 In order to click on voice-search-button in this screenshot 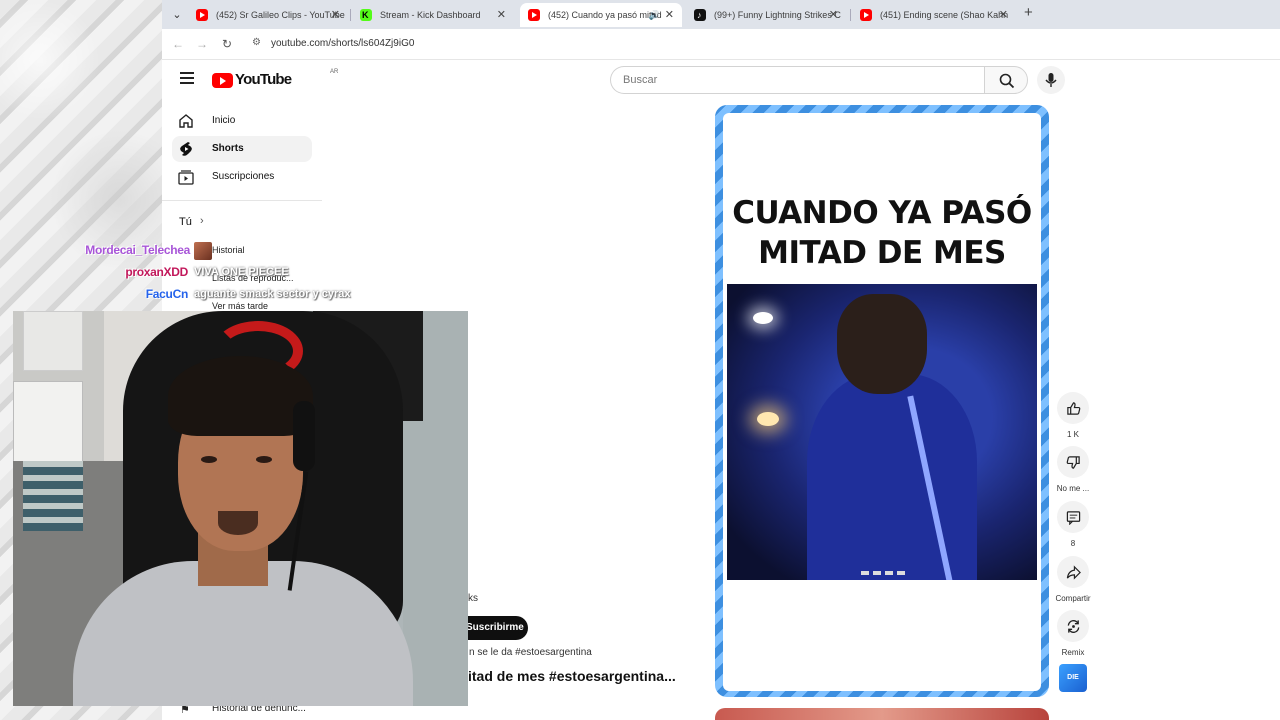, I will do `click(1051, 80)`.